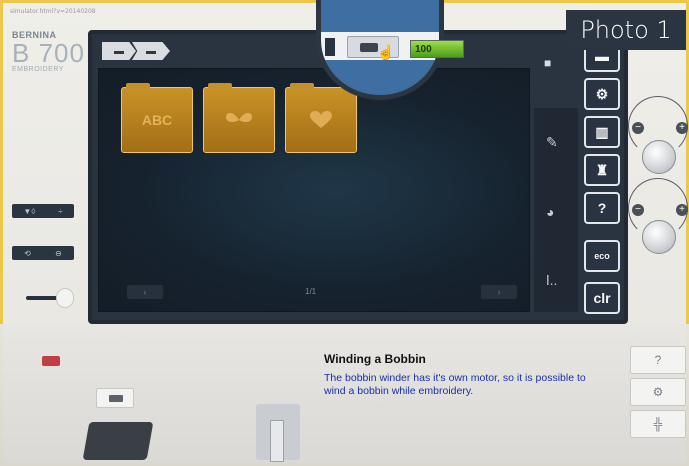 This screenshot has width=689, height=466. What do you see at coordinates (43, 211) in the screenshot?
I see `needle-position-control: ▼◊ ÷` at bounding box center [43, 211].